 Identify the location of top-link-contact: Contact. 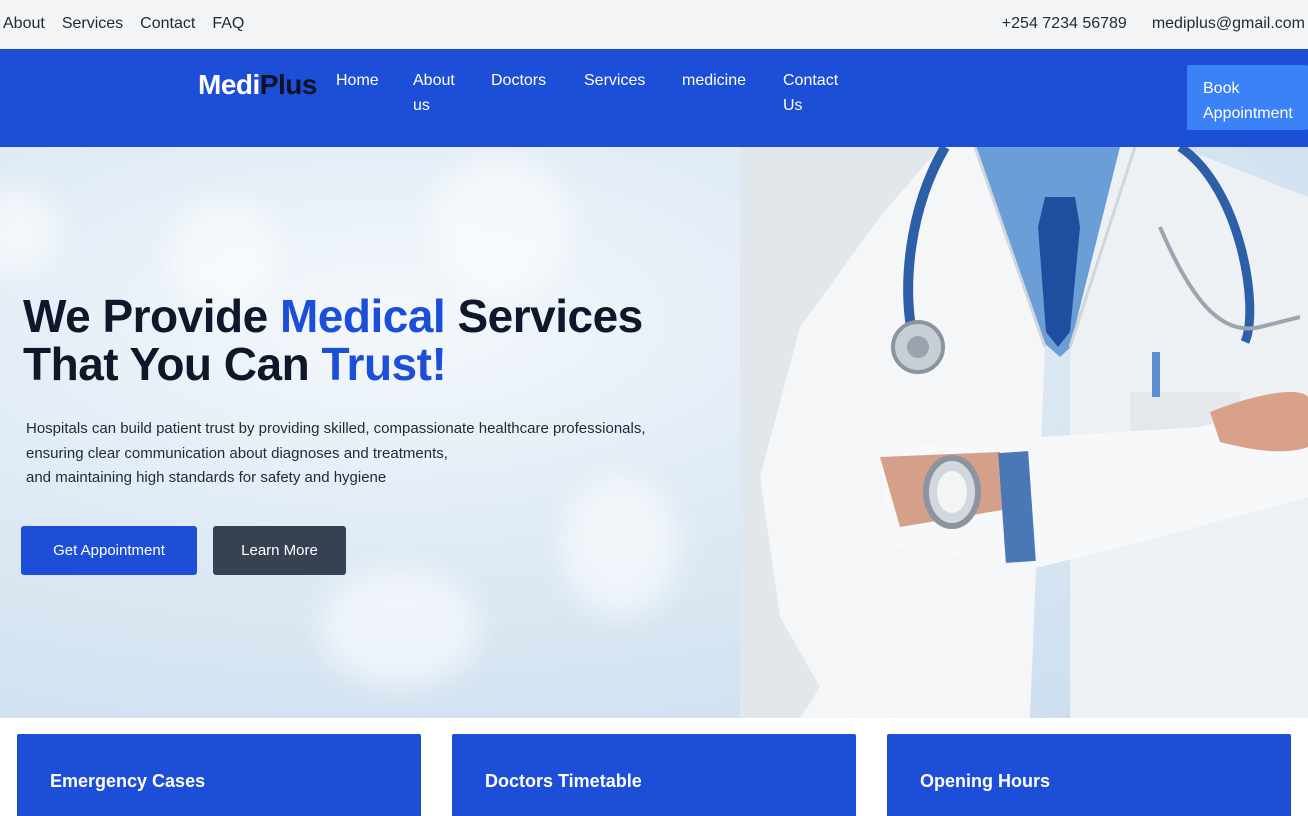
(167, 24).